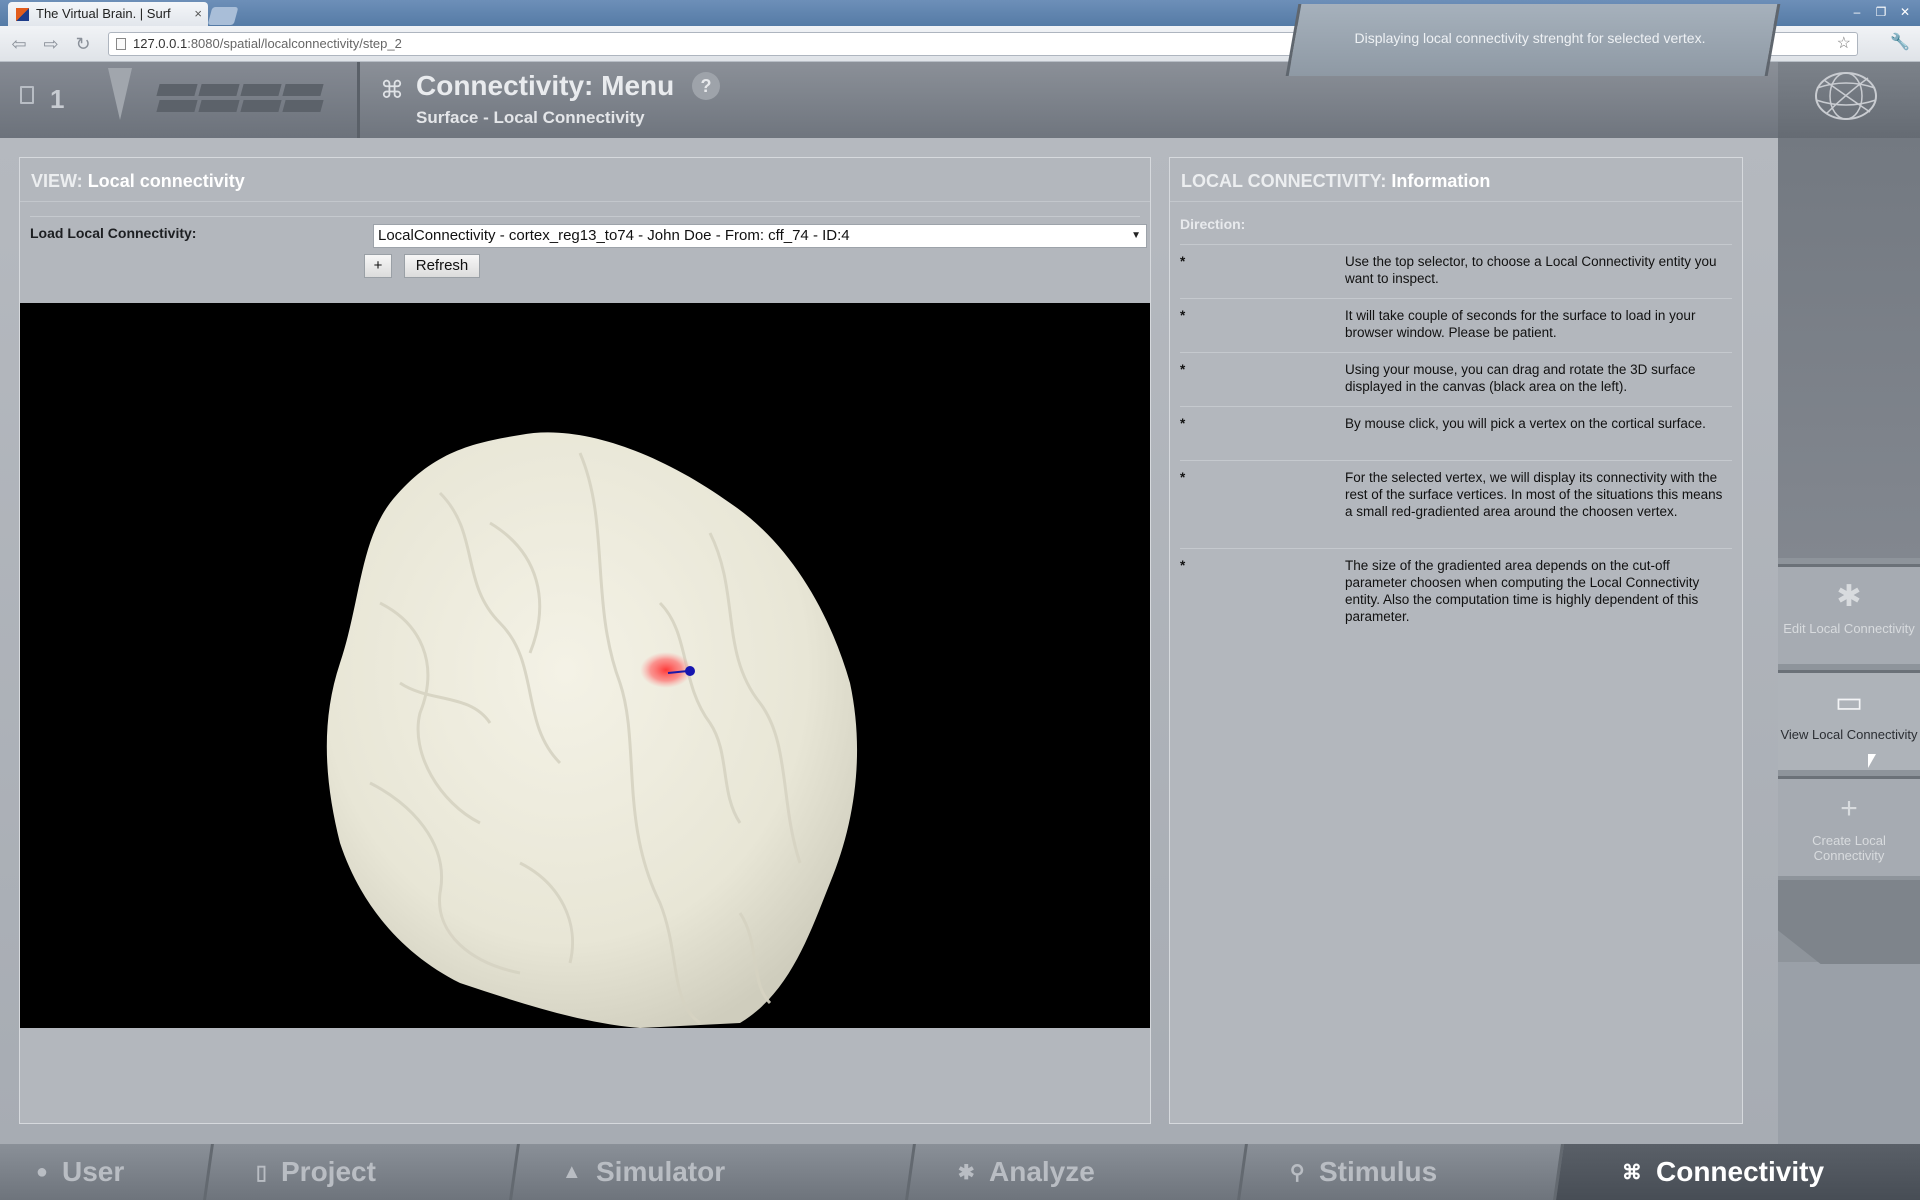 This screenshot has width=1920, height=1200. I want to click on minimize-icon: –, so click(1857, 12).